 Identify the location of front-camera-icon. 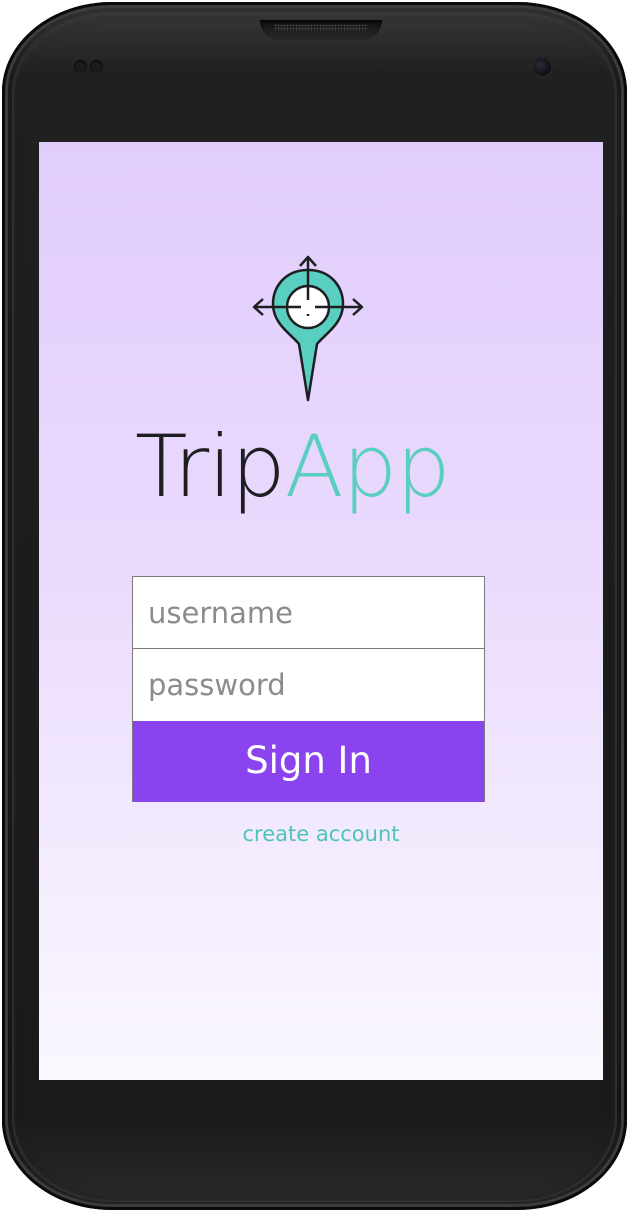
(542, 67).